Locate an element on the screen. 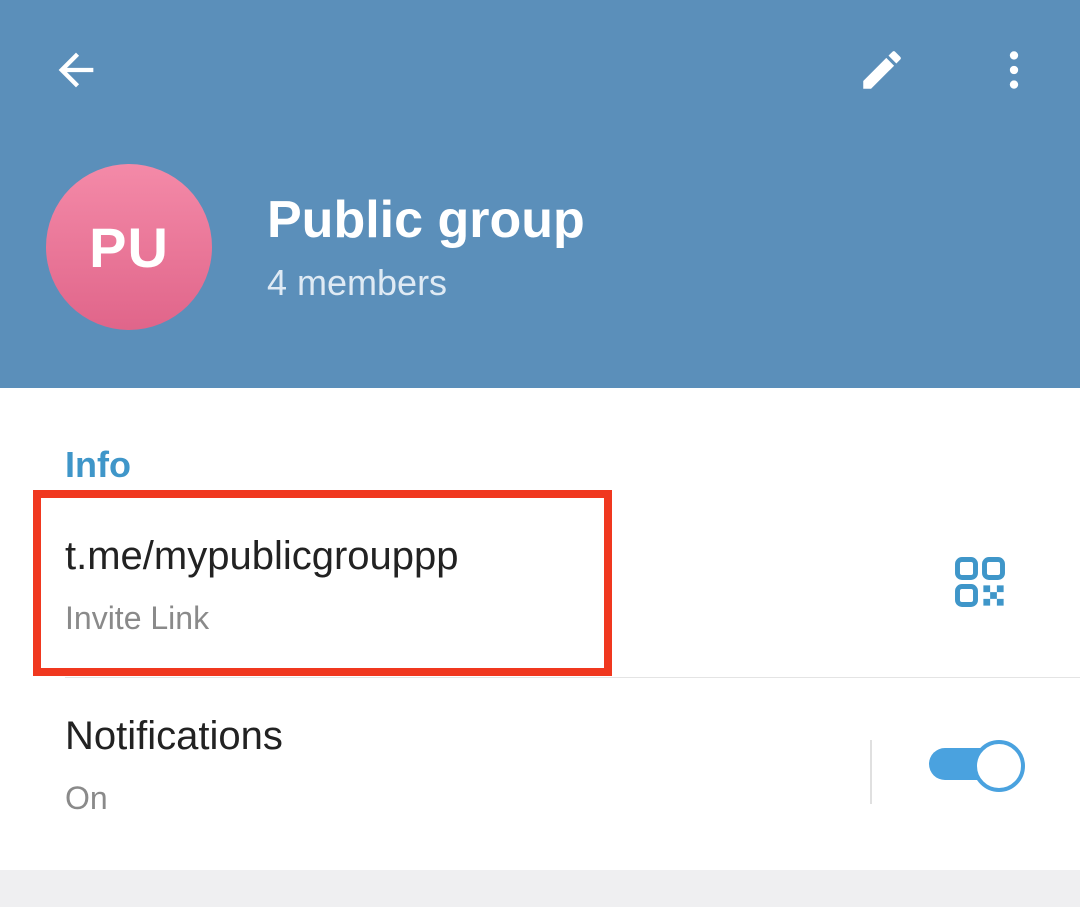  avatar-initials: PU is located at coordinates (129, 247).